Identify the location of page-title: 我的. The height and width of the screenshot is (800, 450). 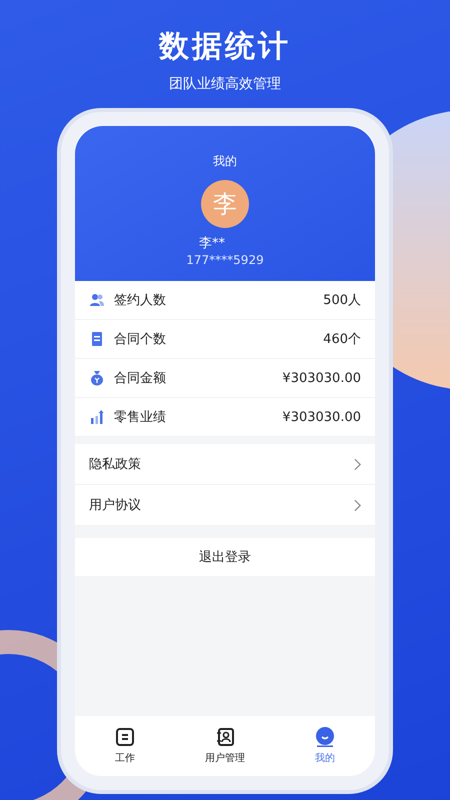
(225, 161).